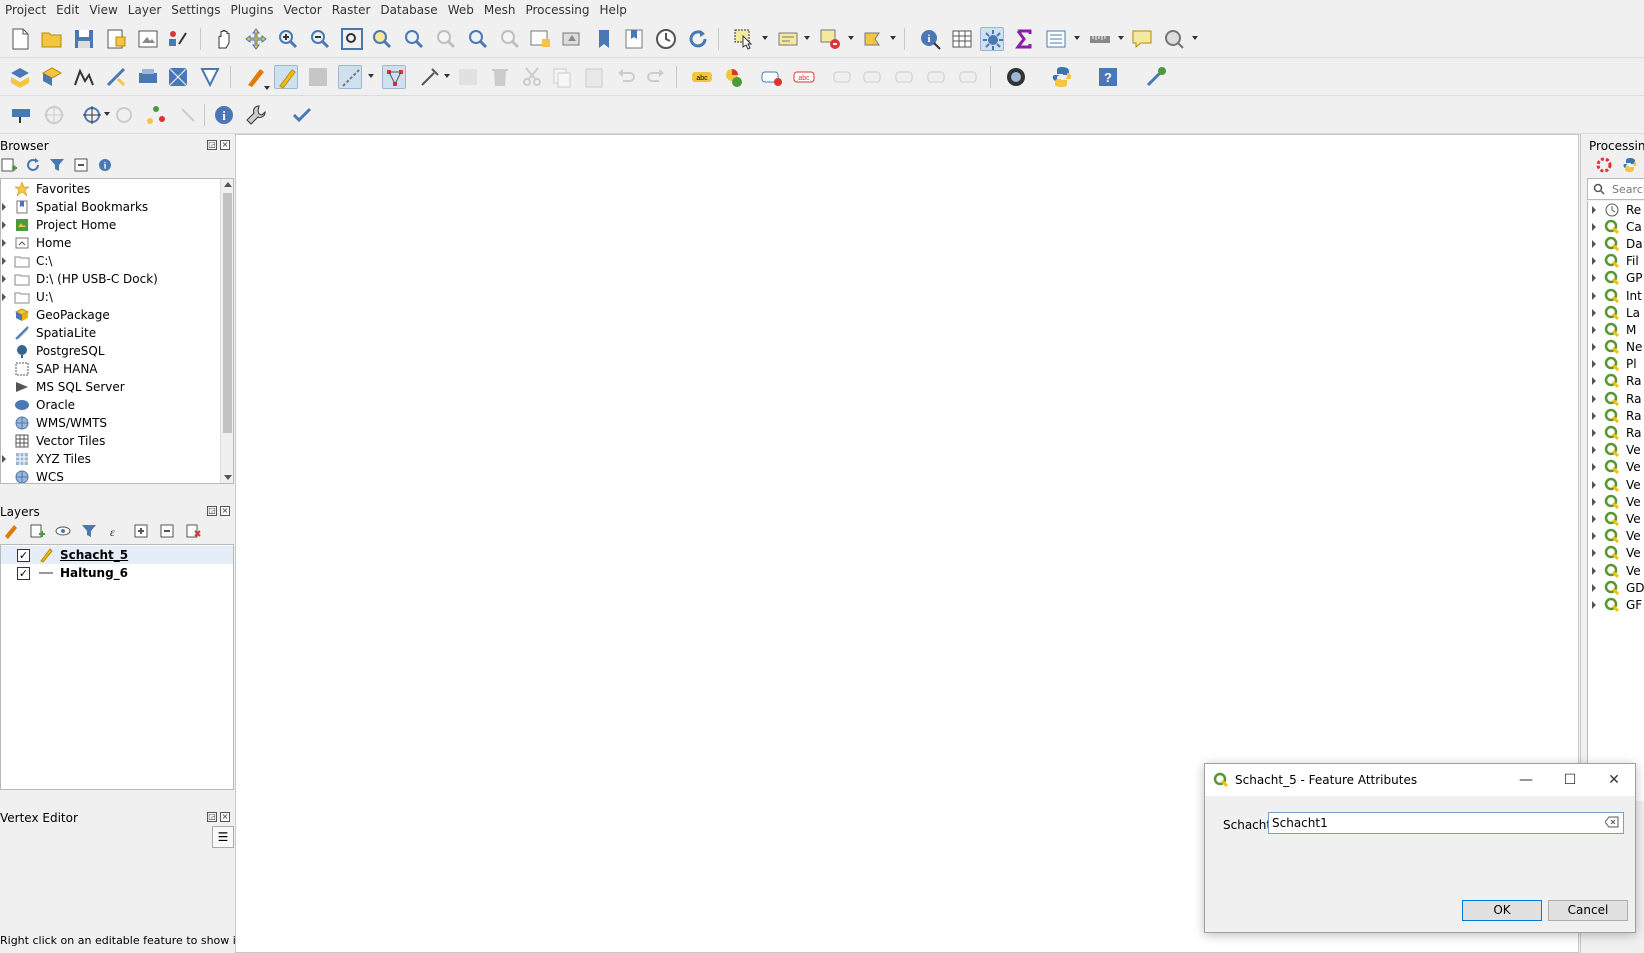 Image resolution: width=1644 pixels, height=953 pixels. What do you see at coordinates (25, 10) in the screenshot?
I see `menu-project: Project` at bounding box center [25, 10].